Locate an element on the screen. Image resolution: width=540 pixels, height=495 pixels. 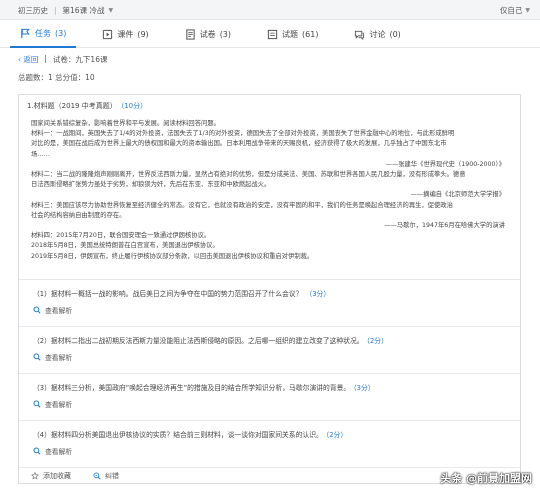
tab-tasks: 任务 (3) is located at coordinates (43, 34).